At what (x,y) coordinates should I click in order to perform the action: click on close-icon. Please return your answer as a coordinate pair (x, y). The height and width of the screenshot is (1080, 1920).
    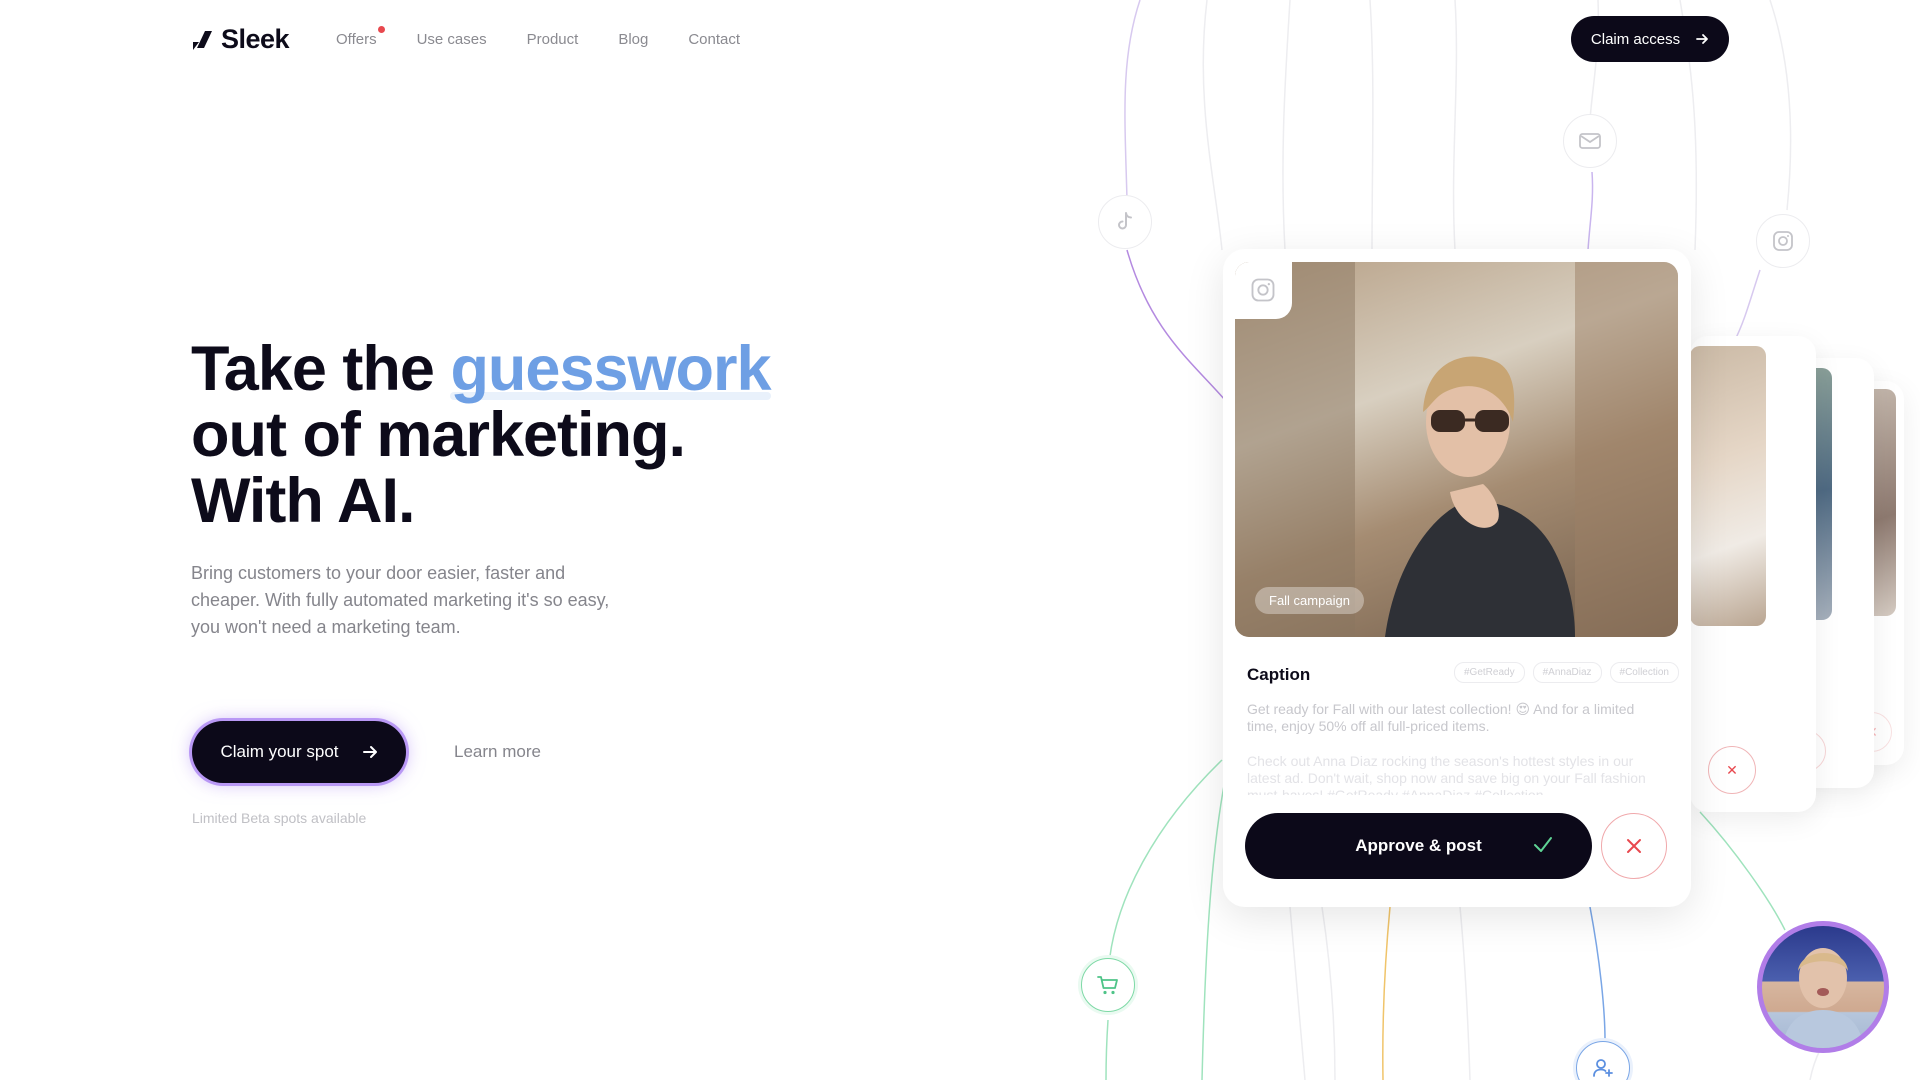
    Looking at the image, I should click on (1634, 846).